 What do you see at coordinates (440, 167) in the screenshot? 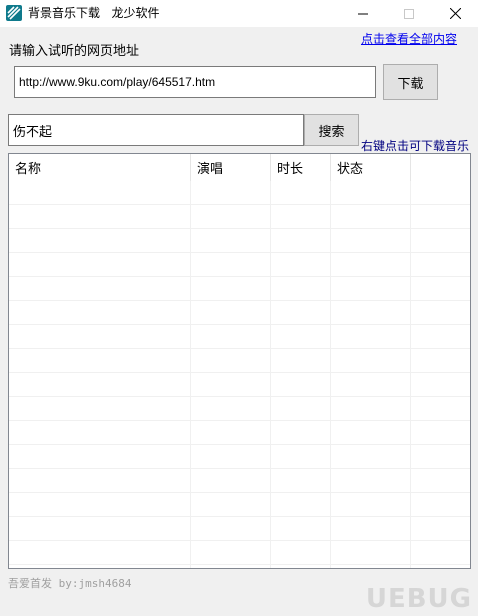
I see `column-header-filler` at bounding box center [440, 167].